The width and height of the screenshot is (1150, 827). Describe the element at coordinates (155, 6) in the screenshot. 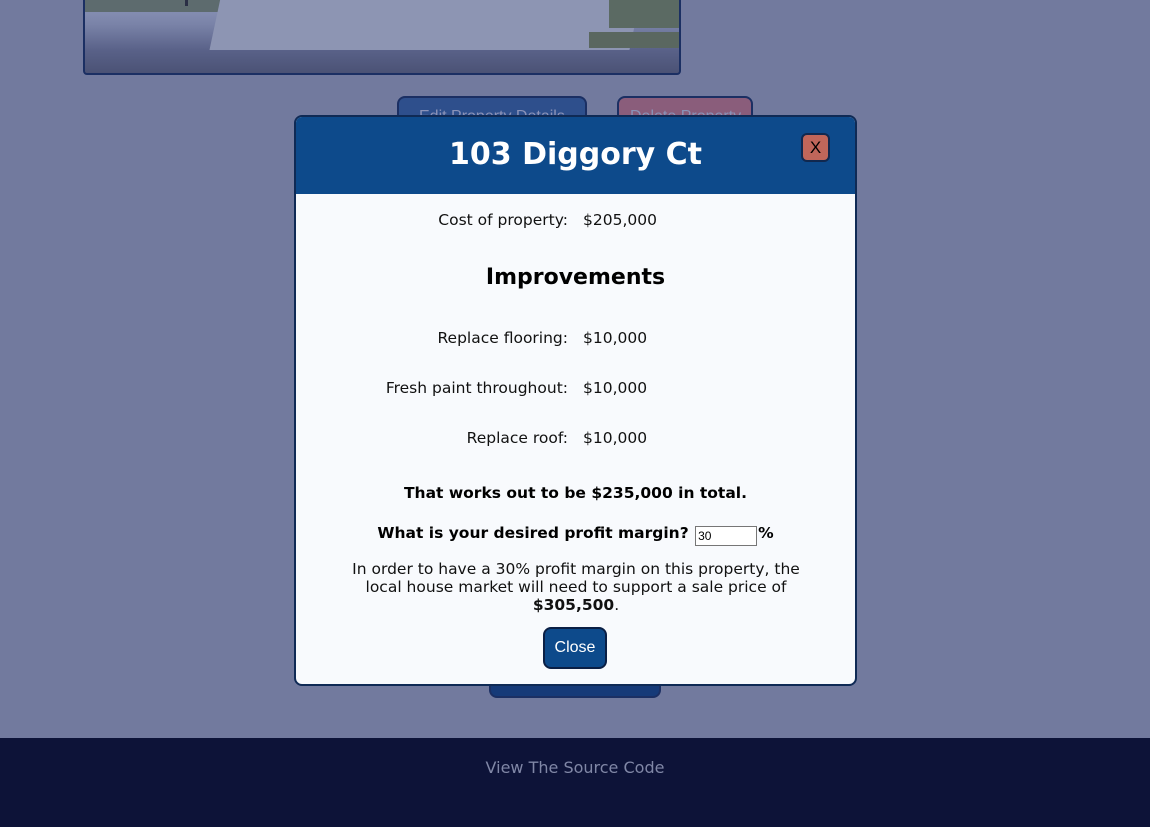

I see `photo-grass-left` at that location.